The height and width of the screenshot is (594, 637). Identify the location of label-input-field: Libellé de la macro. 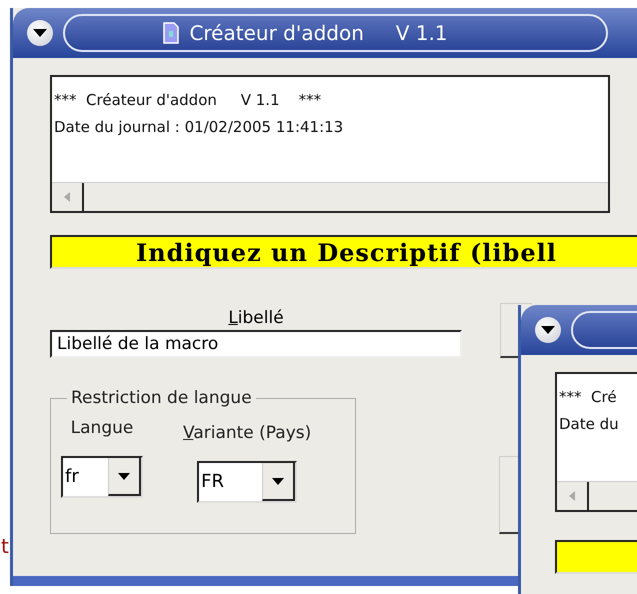
(256, 344).